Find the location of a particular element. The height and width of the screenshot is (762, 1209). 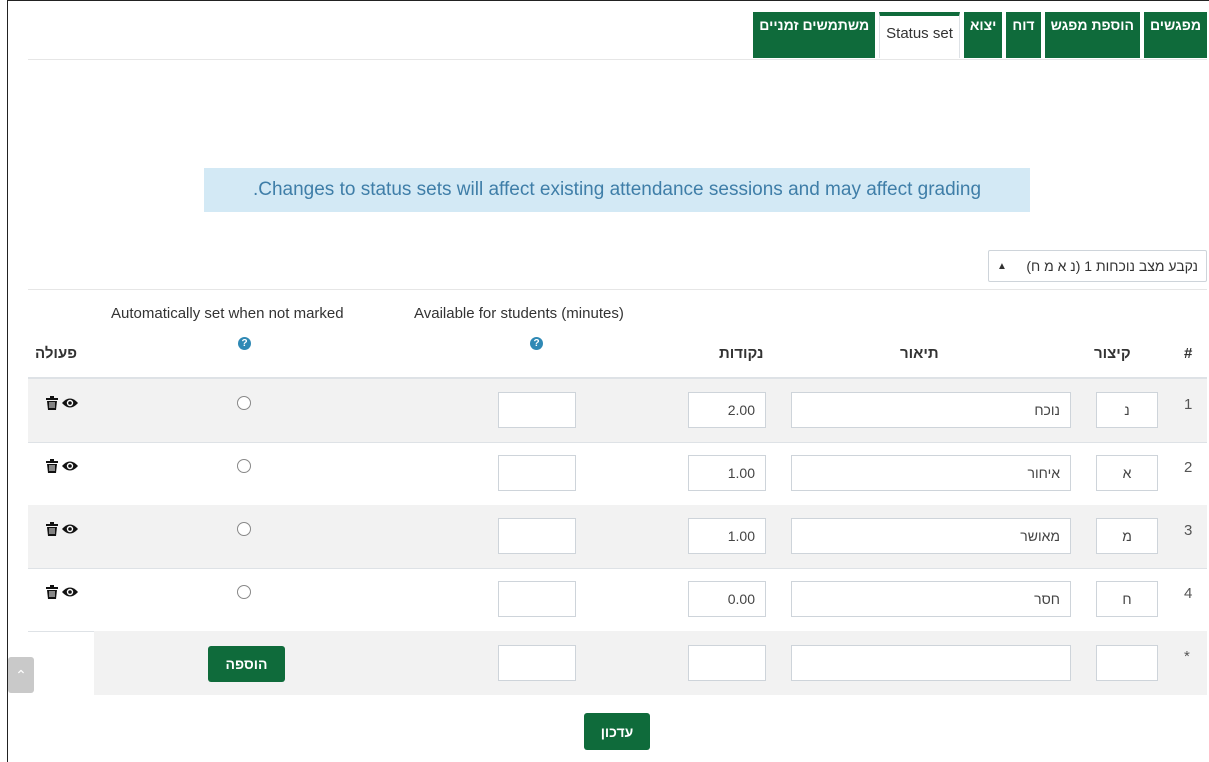

acronym-input: מ is located at coordinates (1127, 536).